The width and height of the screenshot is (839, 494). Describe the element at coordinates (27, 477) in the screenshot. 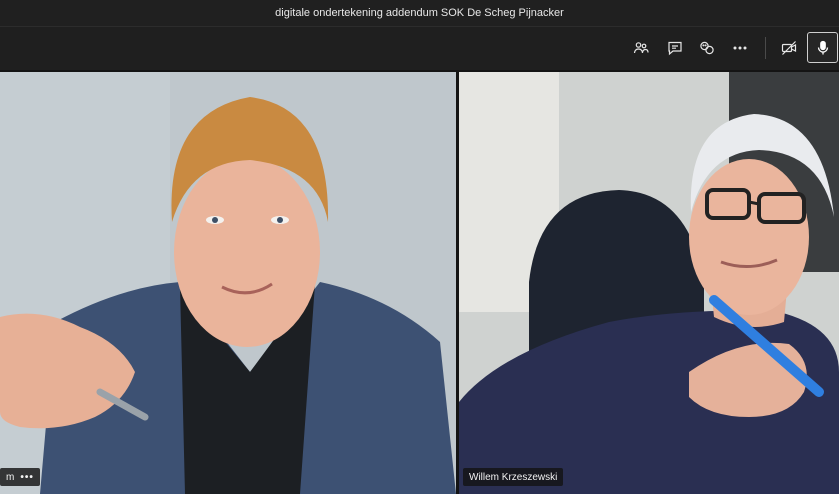

I see `participant-more-options: •••` at that location.